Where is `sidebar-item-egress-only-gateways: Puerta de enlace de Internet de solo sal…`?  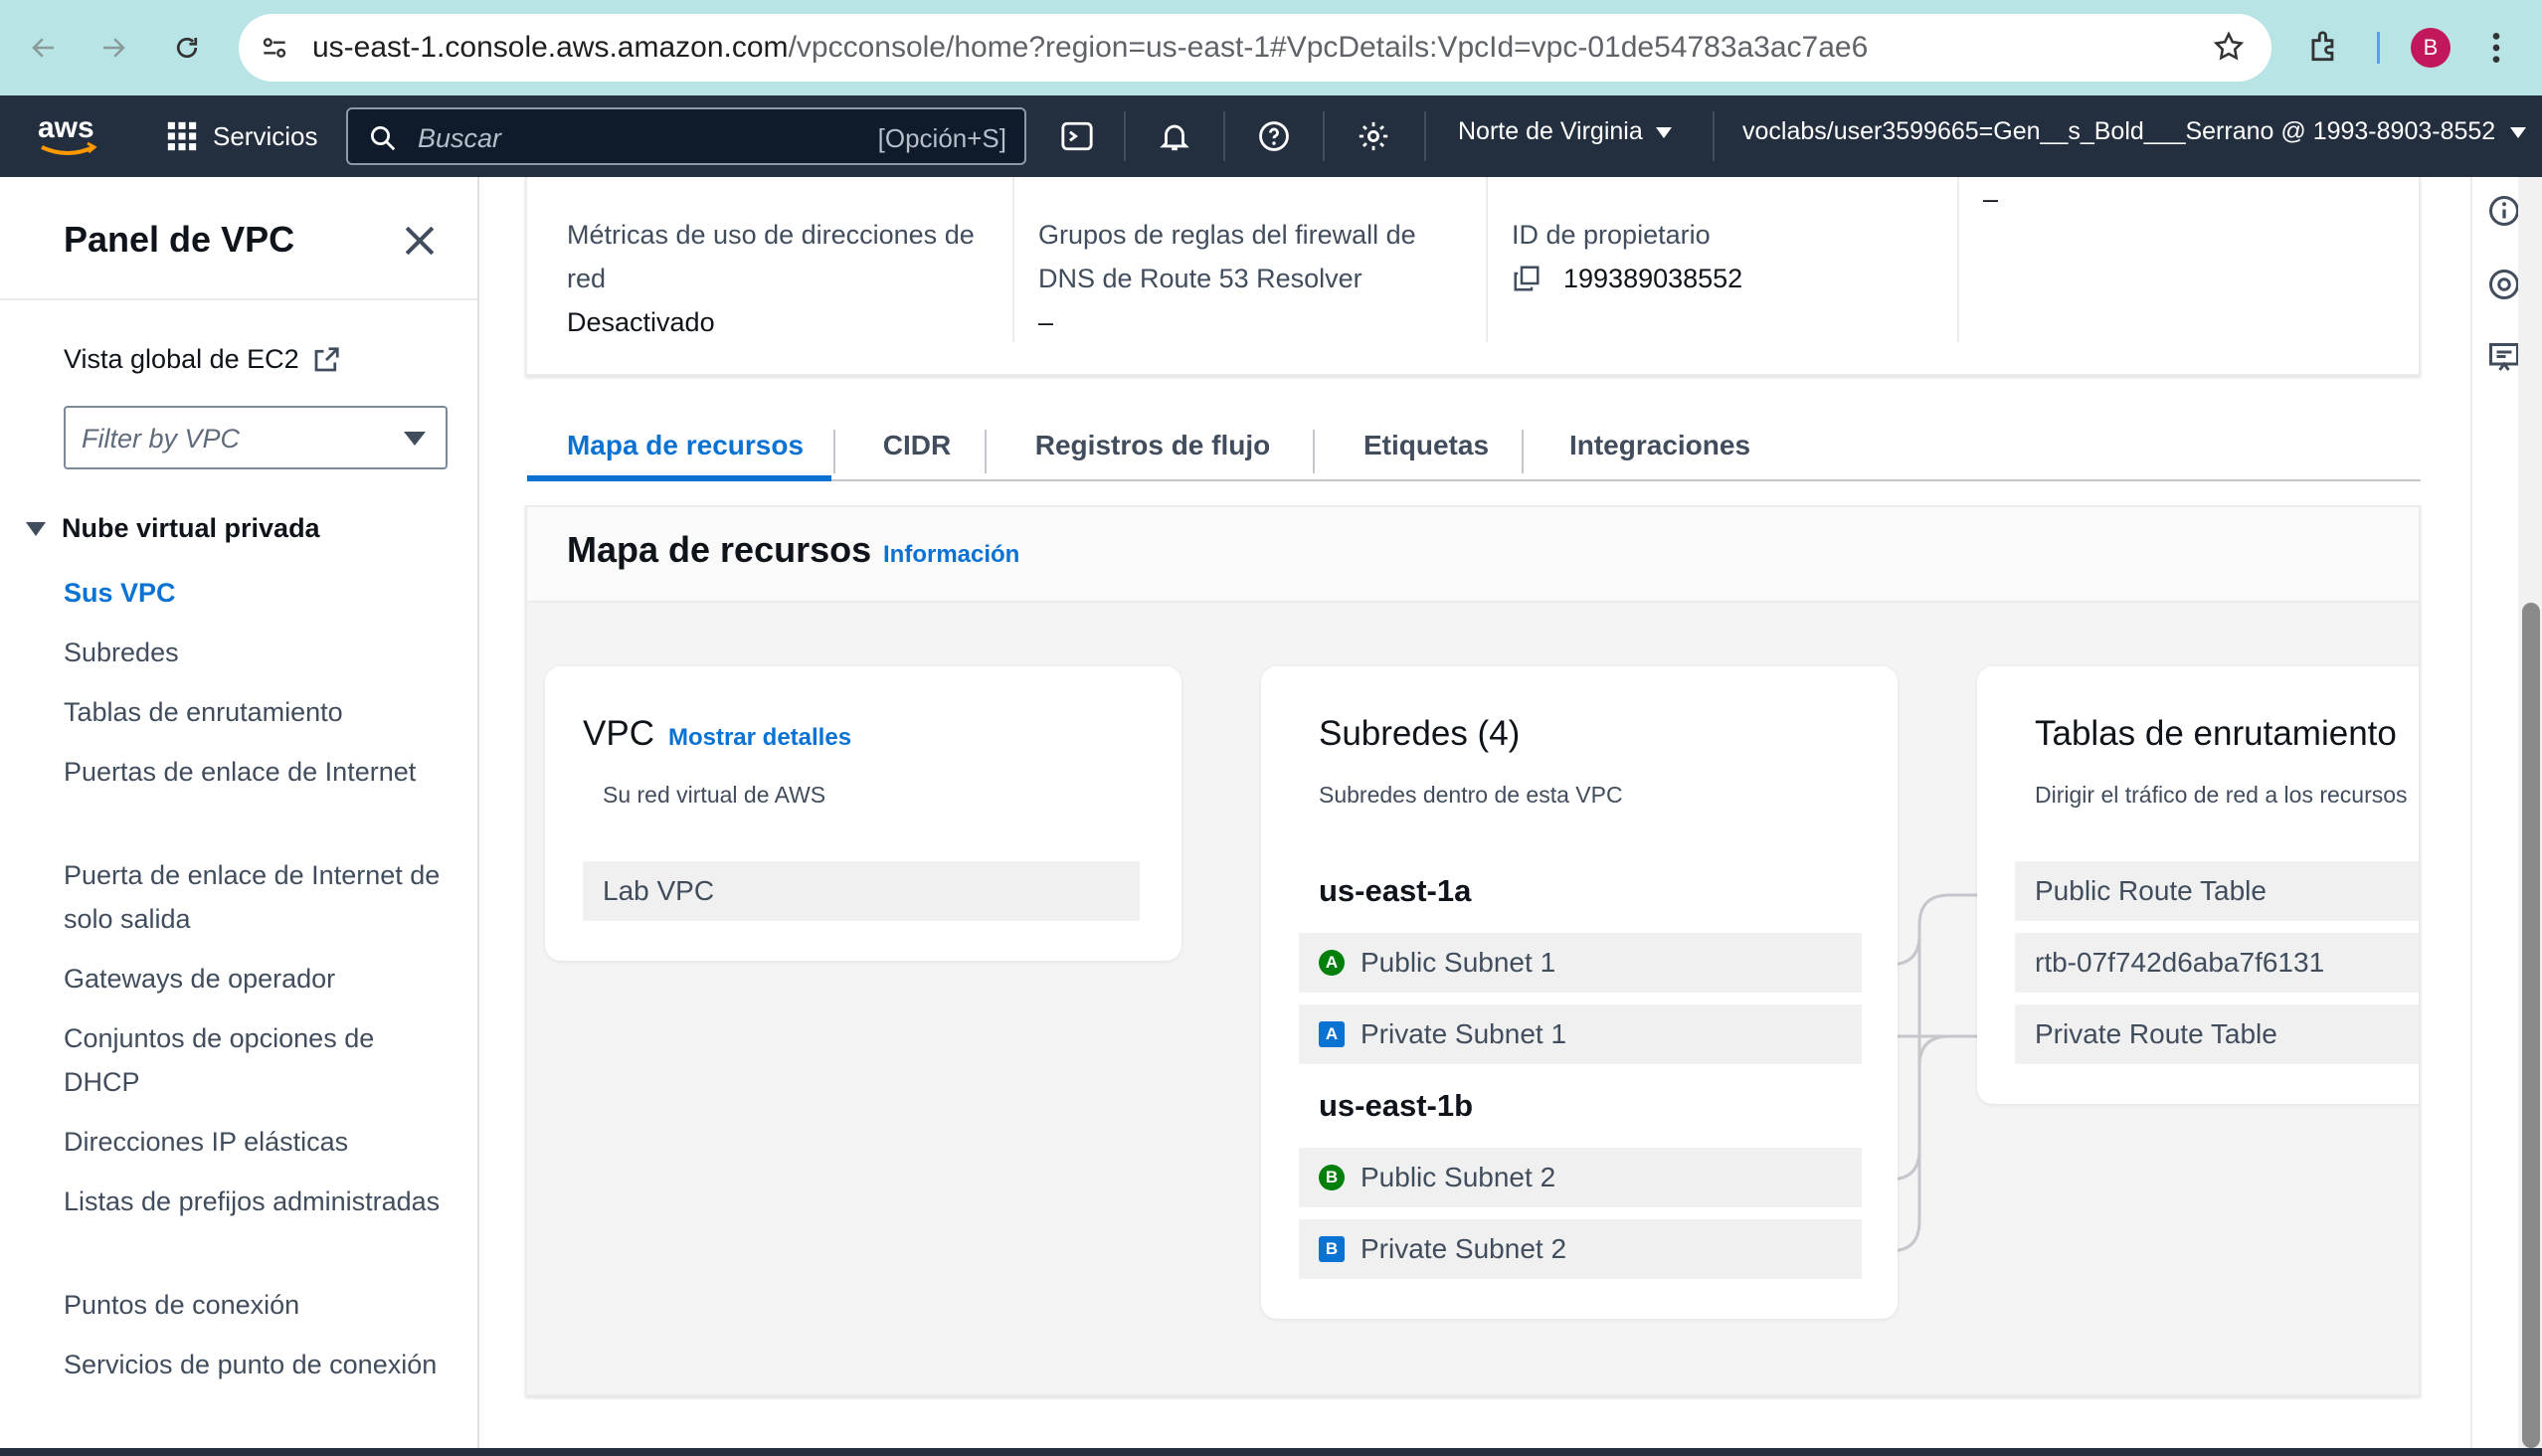
sidebar-item-egress-only-gateways: Puerta de enlace de Internet de solo sal… is located at coordinates (253, 897).